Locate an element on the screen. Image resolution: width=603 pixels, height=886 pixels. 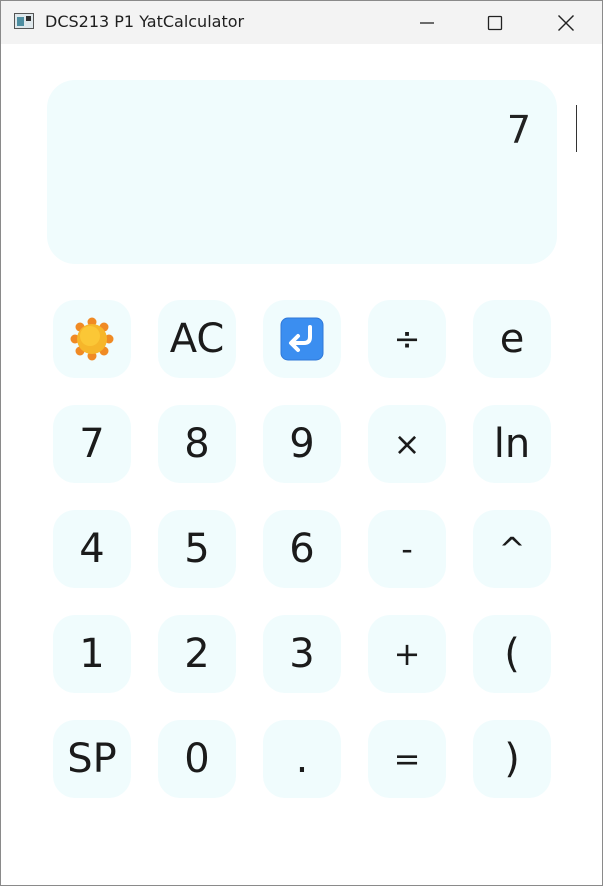
digit-9-button: 9 is located at coordinates (302, 444).